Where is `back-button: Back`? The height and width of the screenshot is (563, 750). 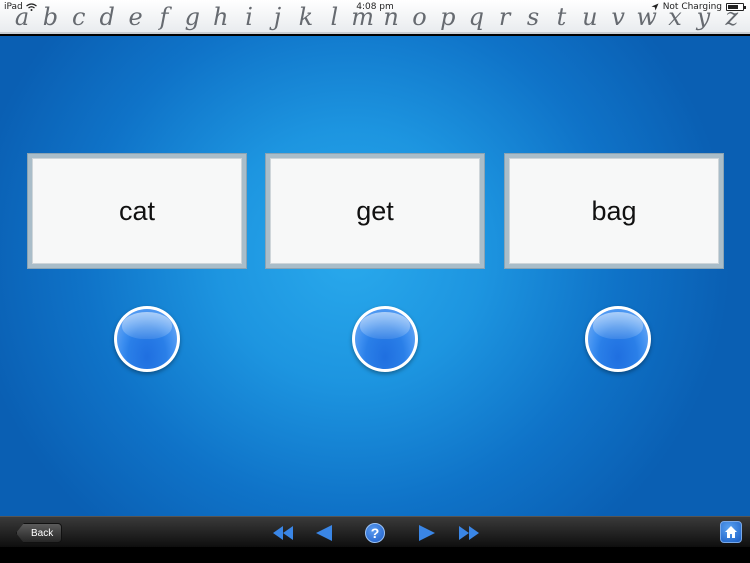 back-button: Back is located at coordinates (39, 533).